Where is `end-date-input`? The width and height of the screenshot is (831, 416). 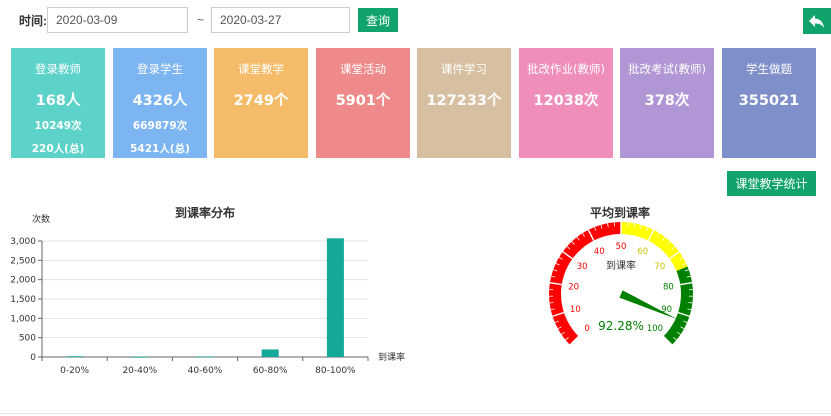 end-date-input is located at coordinates (280, 20).